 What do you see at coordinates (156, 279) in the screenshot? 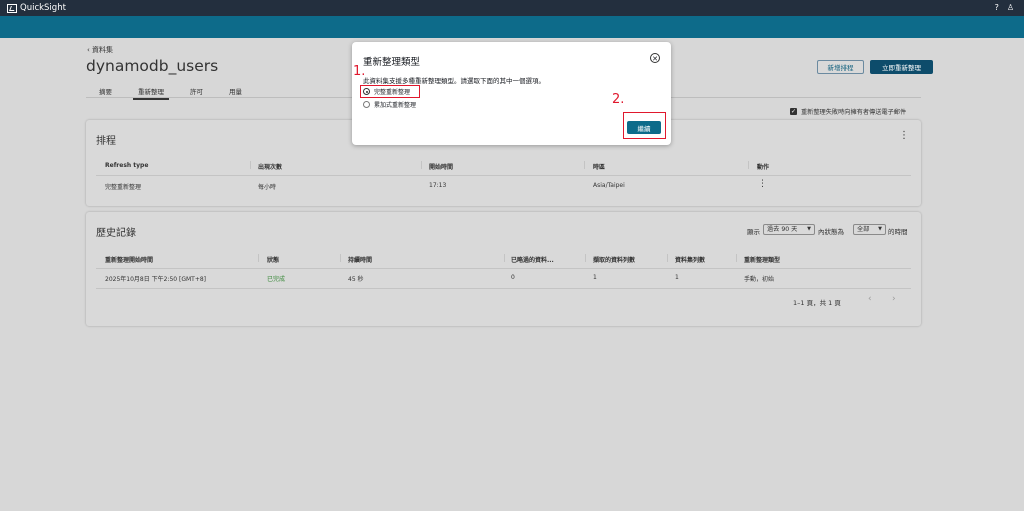
I see `history-cell-start: 2025年10月8日 下午2:50 [GMT+8]` at bounding box center [156, 279].